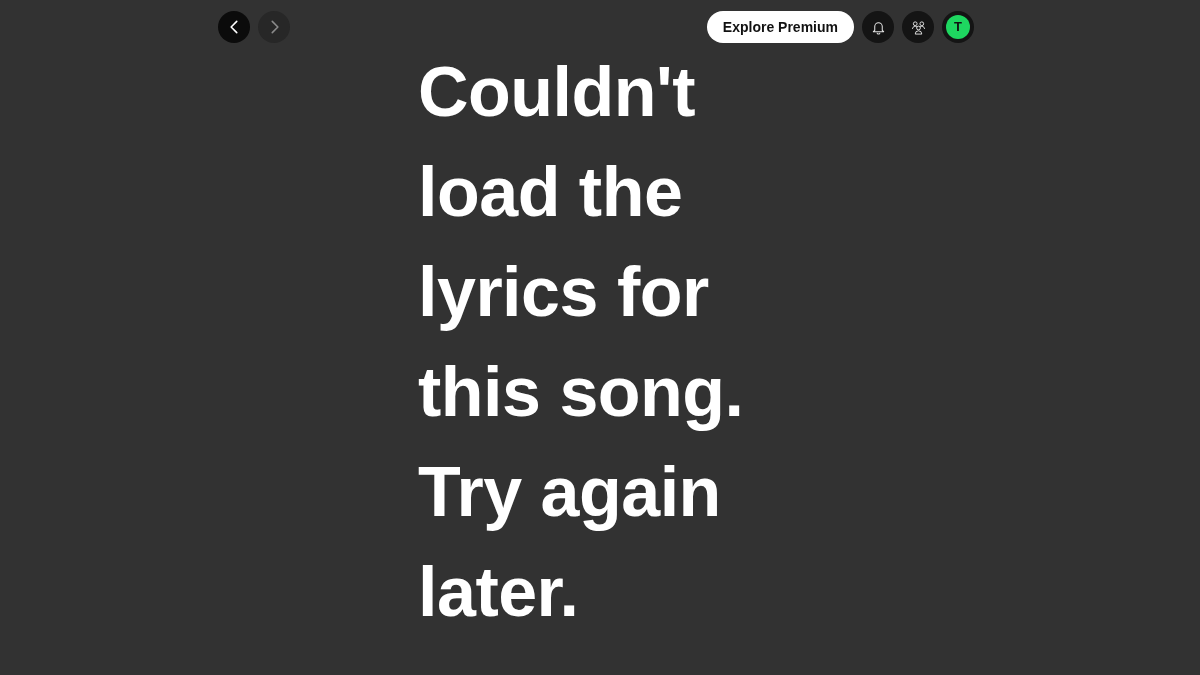  Describe the element at coordinates (958, 27) in the screenshot. I see `profile-avatar-button: T` at that location.